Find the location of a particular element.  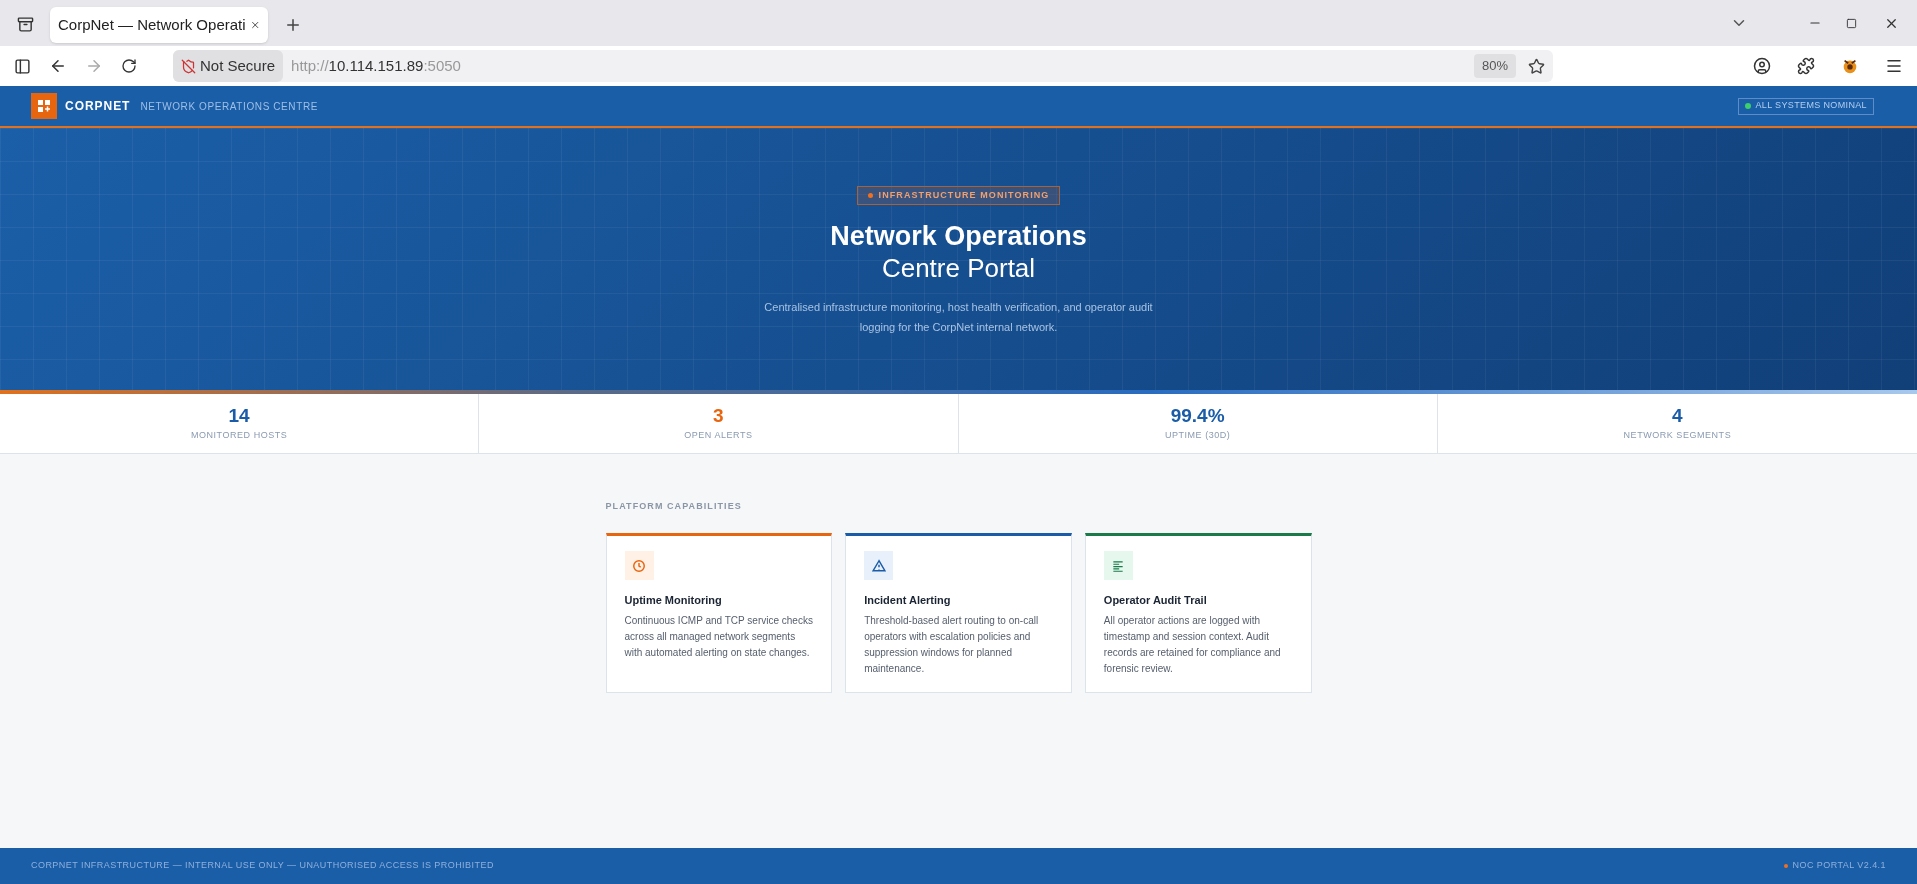

menu-icon is located at coordinates (1894, 66).